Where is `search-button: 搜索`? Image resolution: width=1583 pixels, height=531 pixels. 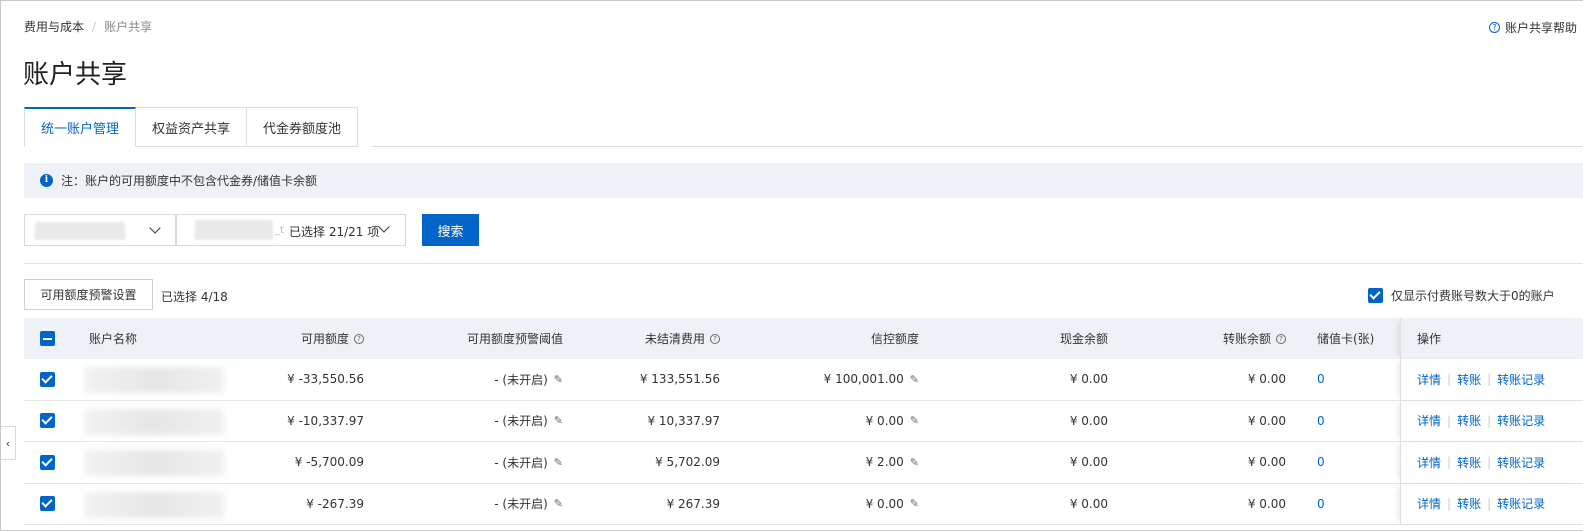
search-button: 搜索 is located at coordinates (450, 230).